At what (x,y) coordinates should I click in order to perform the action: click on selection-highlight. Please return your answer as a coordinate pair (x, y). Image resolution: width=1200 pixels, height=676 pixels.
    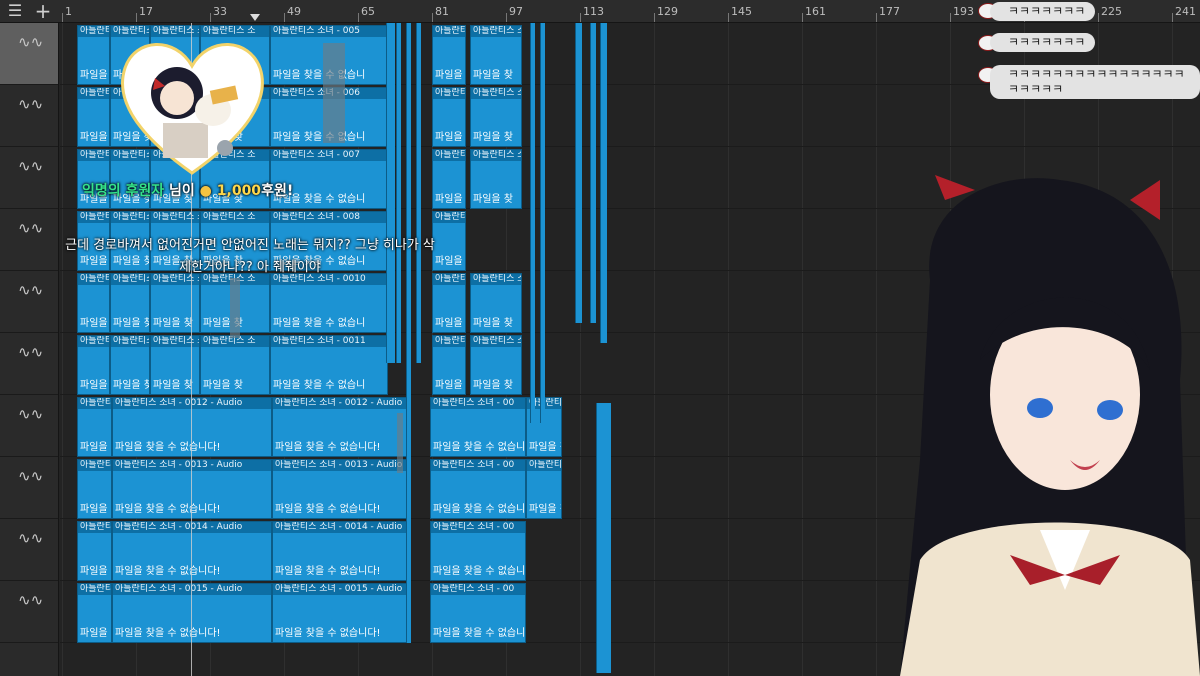
    Looking at the image, I should click on (400, 443).